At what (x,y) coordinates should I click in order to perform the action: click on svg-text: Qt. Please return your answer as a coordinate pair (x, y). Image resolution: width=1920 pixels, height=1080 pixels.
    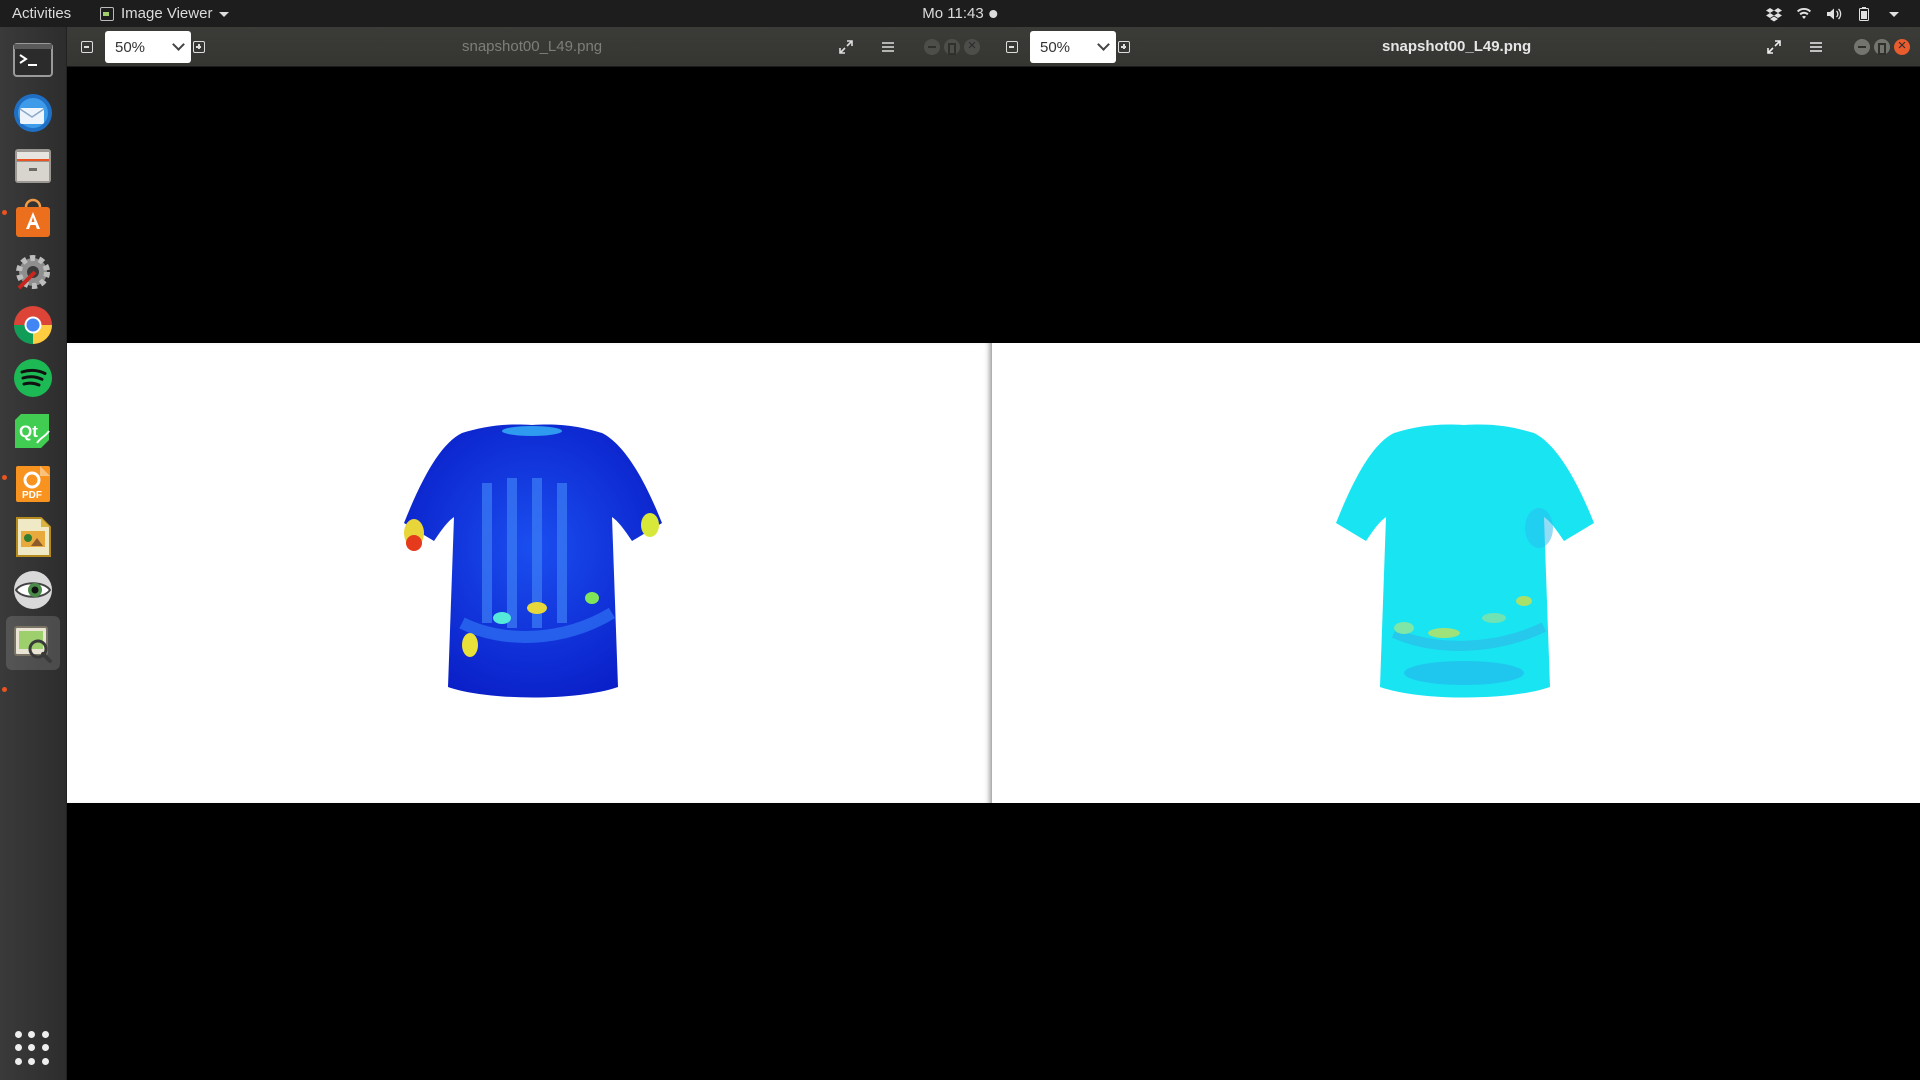
    Looking at the image, I should click on (28, 431).